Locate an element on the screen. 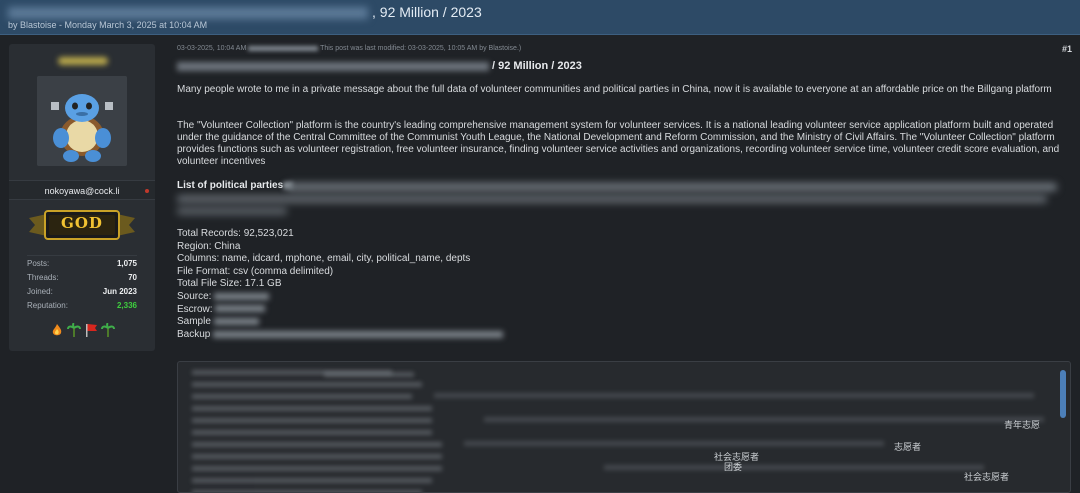  blastoise-avatar-icon is located at coordinates (82, 121).